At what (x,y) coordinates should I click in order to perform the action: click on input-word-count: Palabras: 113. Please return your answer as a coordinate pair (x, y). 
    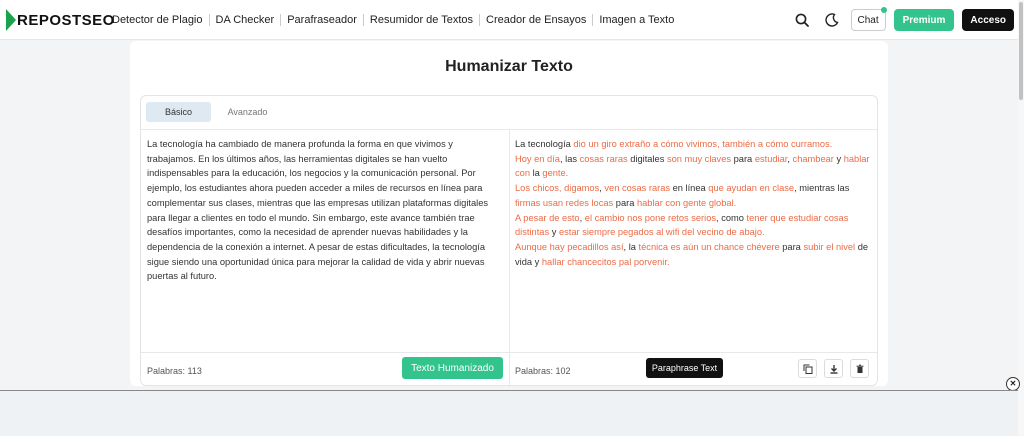
    Looking at the image, I should click on (174, 371).